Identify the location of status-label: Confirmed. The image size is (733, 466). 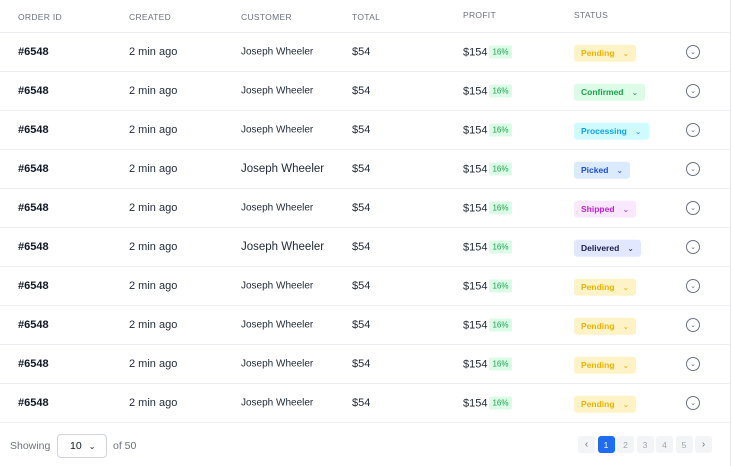
(602, 91).